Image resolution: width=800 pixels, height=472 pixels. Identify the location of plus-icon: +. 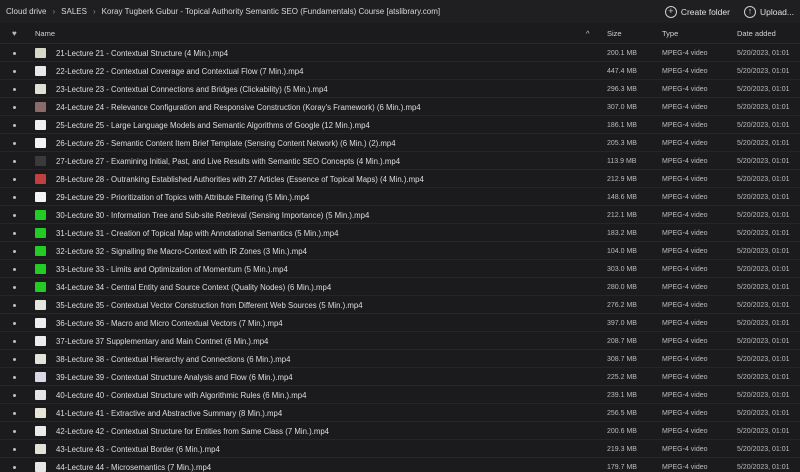
(670, 11).